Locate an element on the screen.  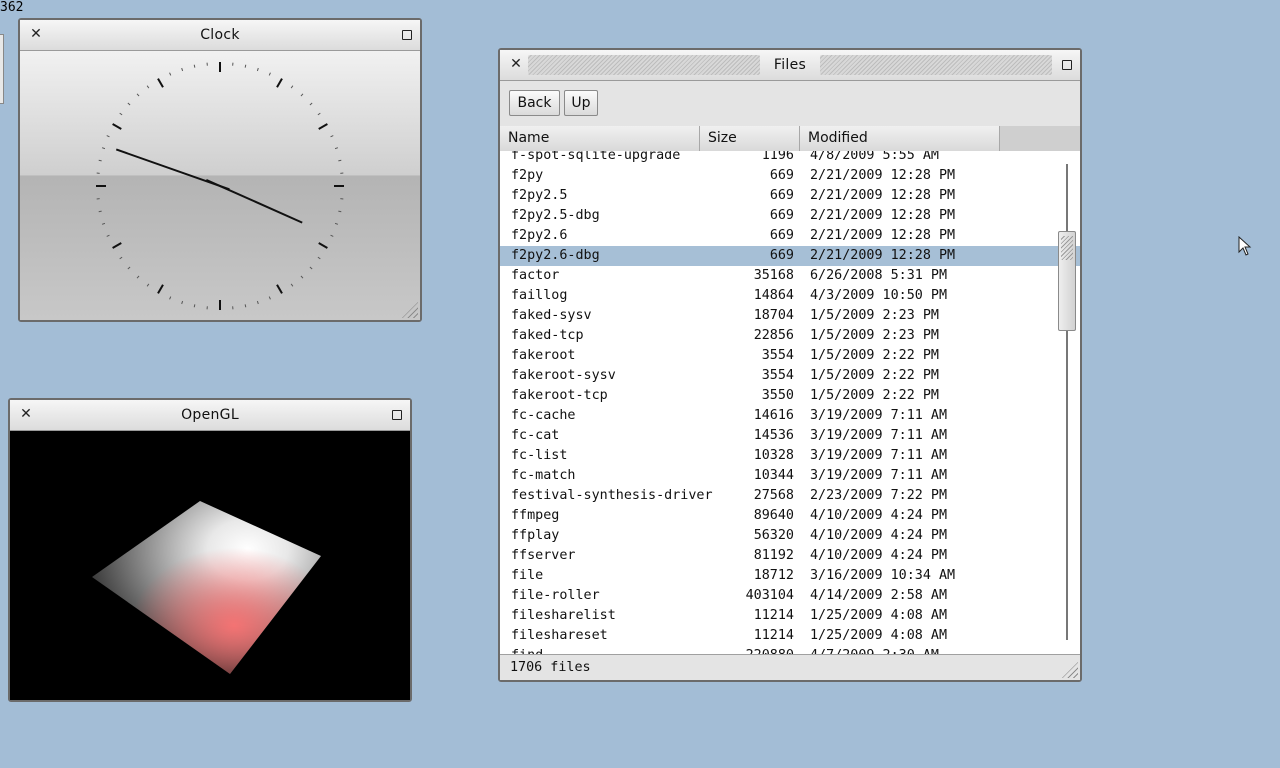
files-toolbar: Back Up is located at coordinates (790, 104).